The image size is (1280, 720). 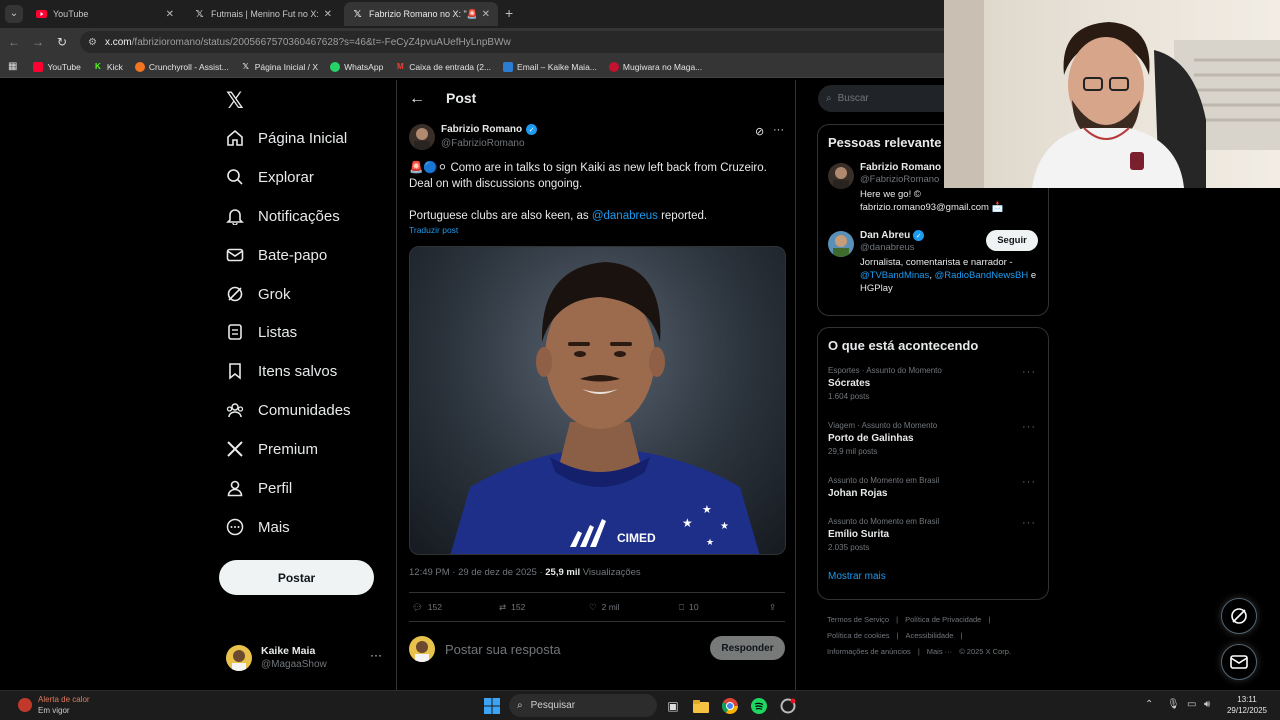 What do you see at coordinates (454, 607) in the screenshot?
I see `reply-action: 💬︎ 152` at bounding box center [454, 607].